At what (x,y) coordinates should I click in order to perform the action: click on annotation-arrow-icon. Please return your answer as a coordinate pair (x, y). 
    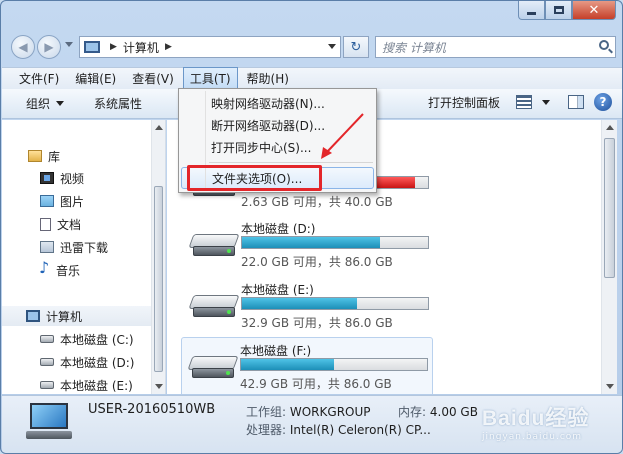
    Looking at the image, I should click on (342, 136).